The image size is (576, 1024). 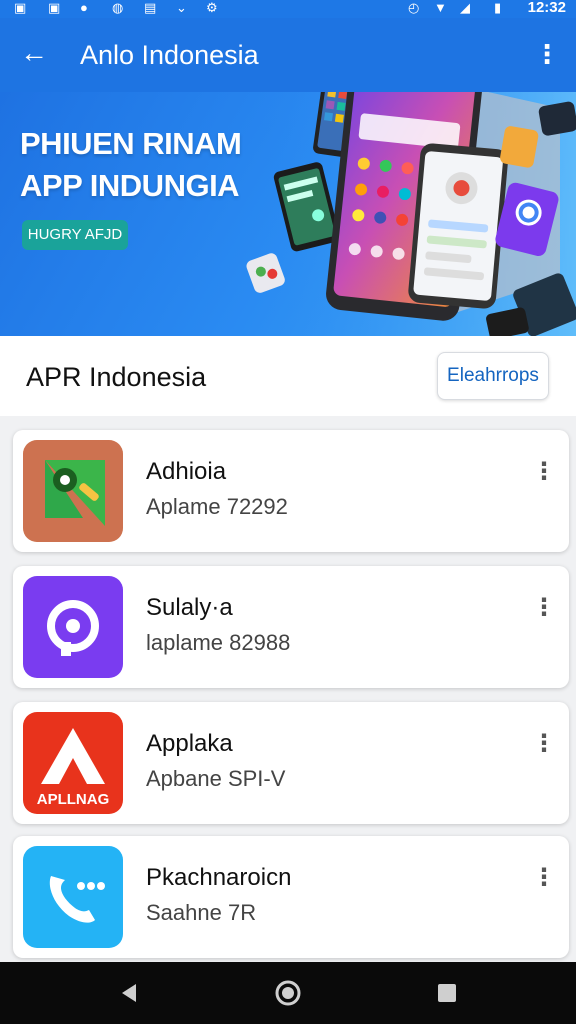 What do you see at coordinates (131, 143) in the screenshot?
I see `hero-headline-line1: PHIUEN RINAM` at bounding box center [131, 143].